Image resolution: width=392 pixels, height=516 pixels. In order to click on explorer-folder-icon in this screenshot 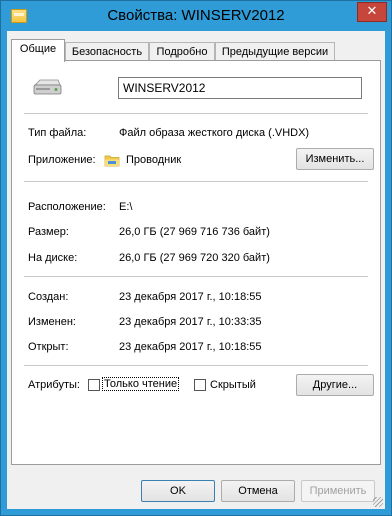, I will do `click(112, 161)`.